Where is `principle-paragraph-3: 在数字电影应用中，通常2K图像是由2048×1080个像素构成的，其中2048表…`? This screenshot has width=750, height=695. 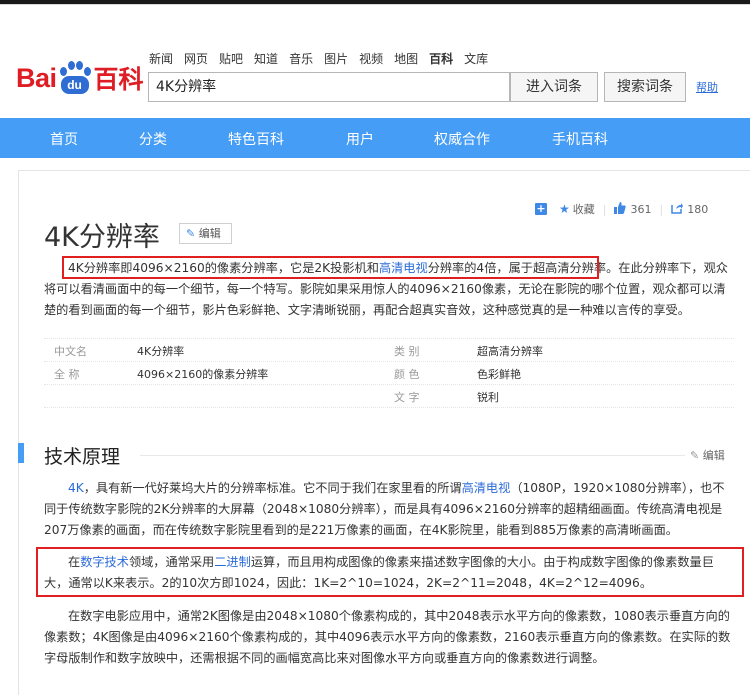
principle-paragraph-3: 在数字电影应用中，通常2K图像是由2048×1080个像素构成的，其中2048表… is located at coordinates (389, 637).